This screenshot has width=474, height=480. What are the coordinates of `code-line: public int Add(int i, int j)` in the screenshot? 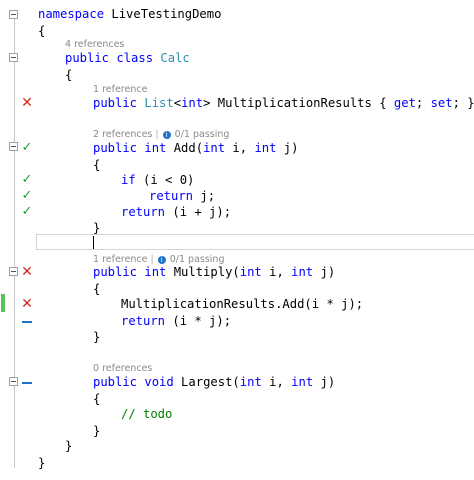 It's located at (237, 148).